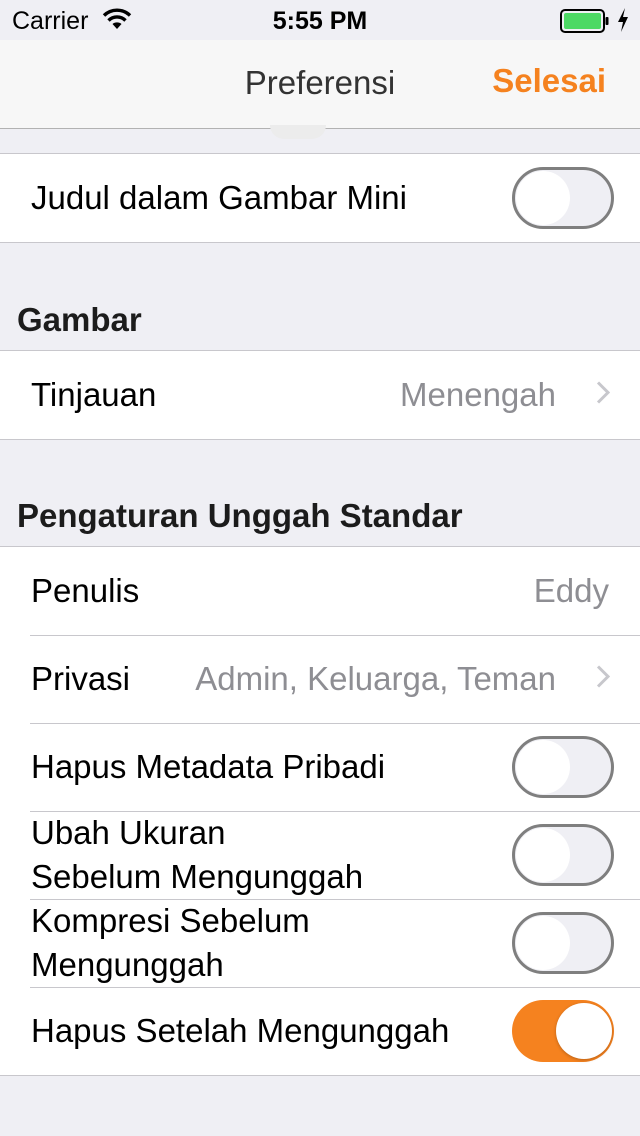  I want to click on upload-section-header: Pengaturan Unggah Standar, so click(240, 515).